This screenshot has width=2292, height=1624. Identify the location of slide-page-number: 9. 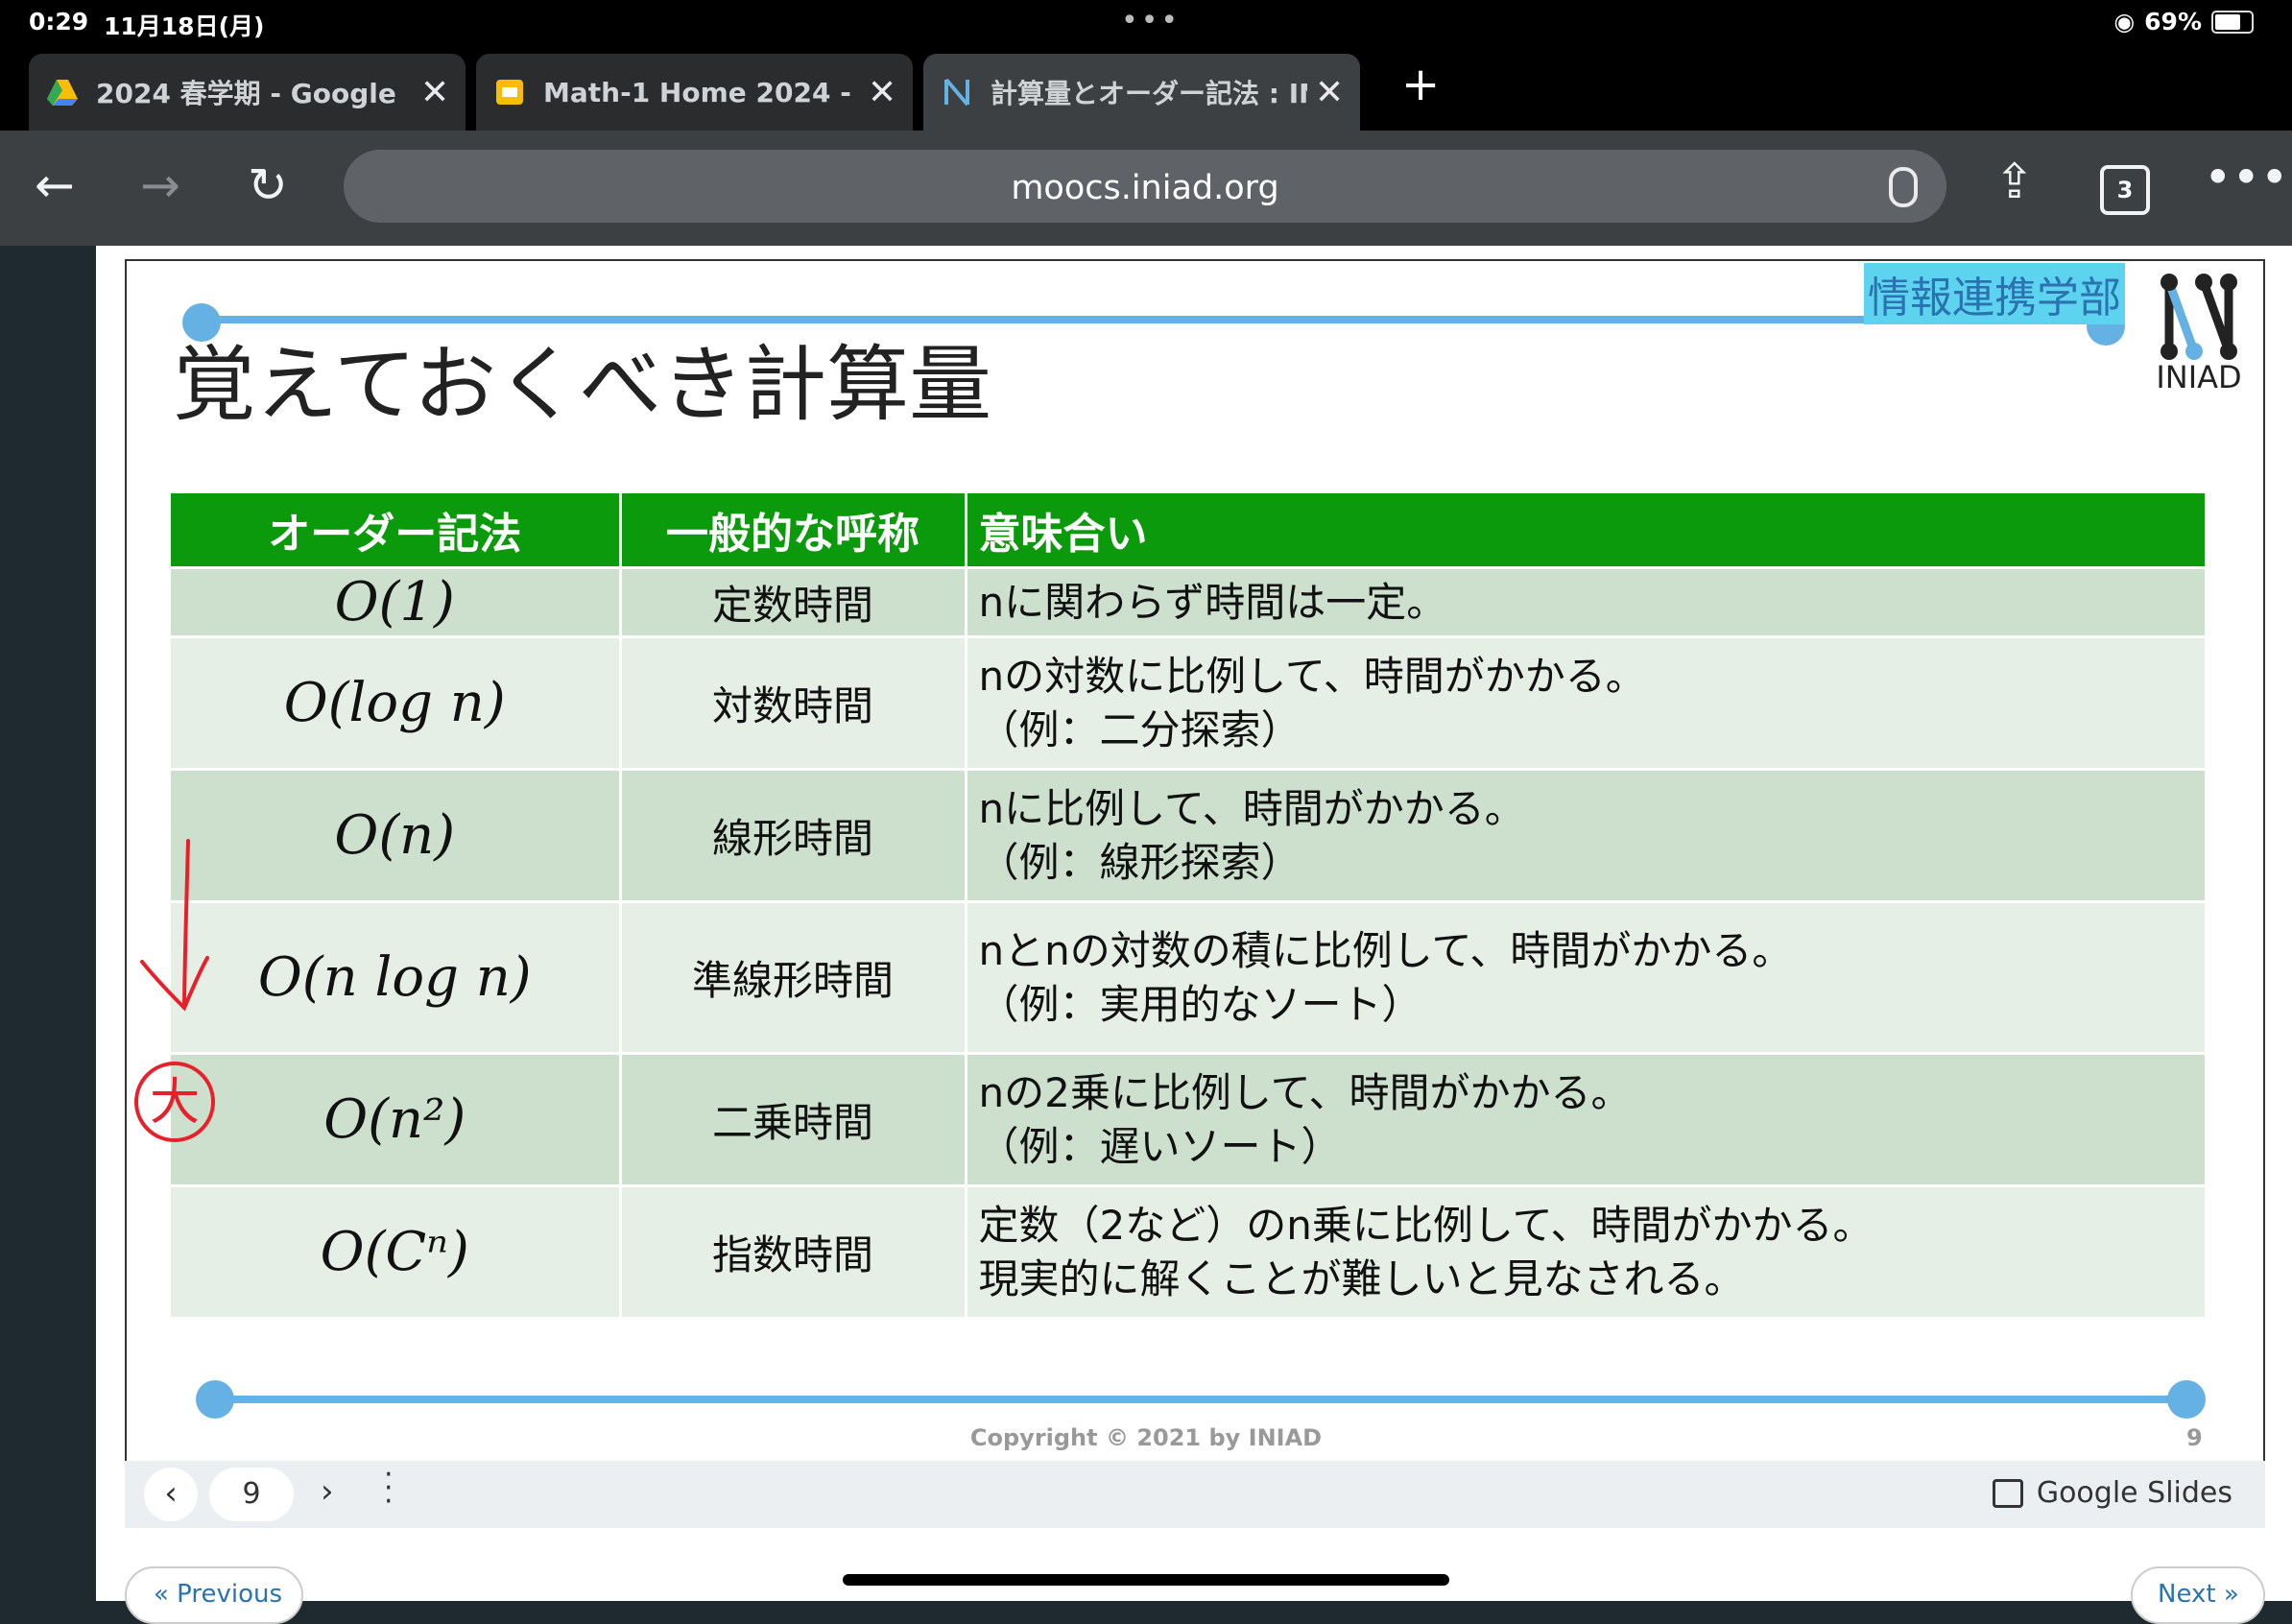
(2194, 1438).